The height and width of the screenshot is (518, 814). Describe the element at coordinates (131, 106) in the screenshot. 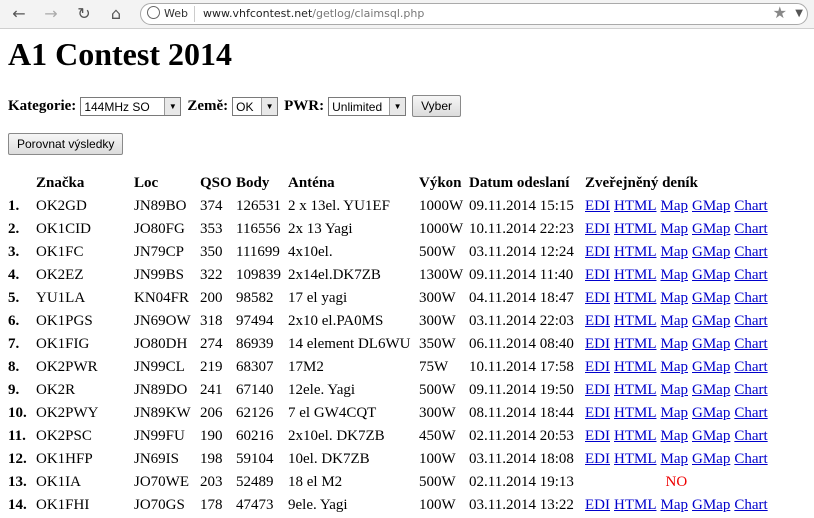

I see `category-select: 144MHz SO ▼` at that location.